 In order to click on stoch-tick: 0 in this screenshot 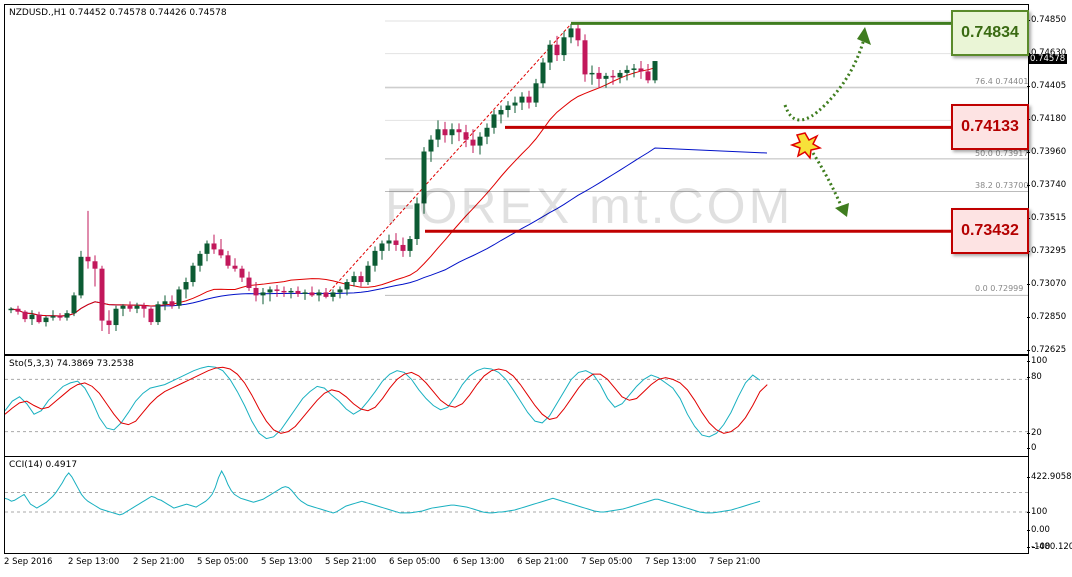, I will do `click(1031, 448)`.